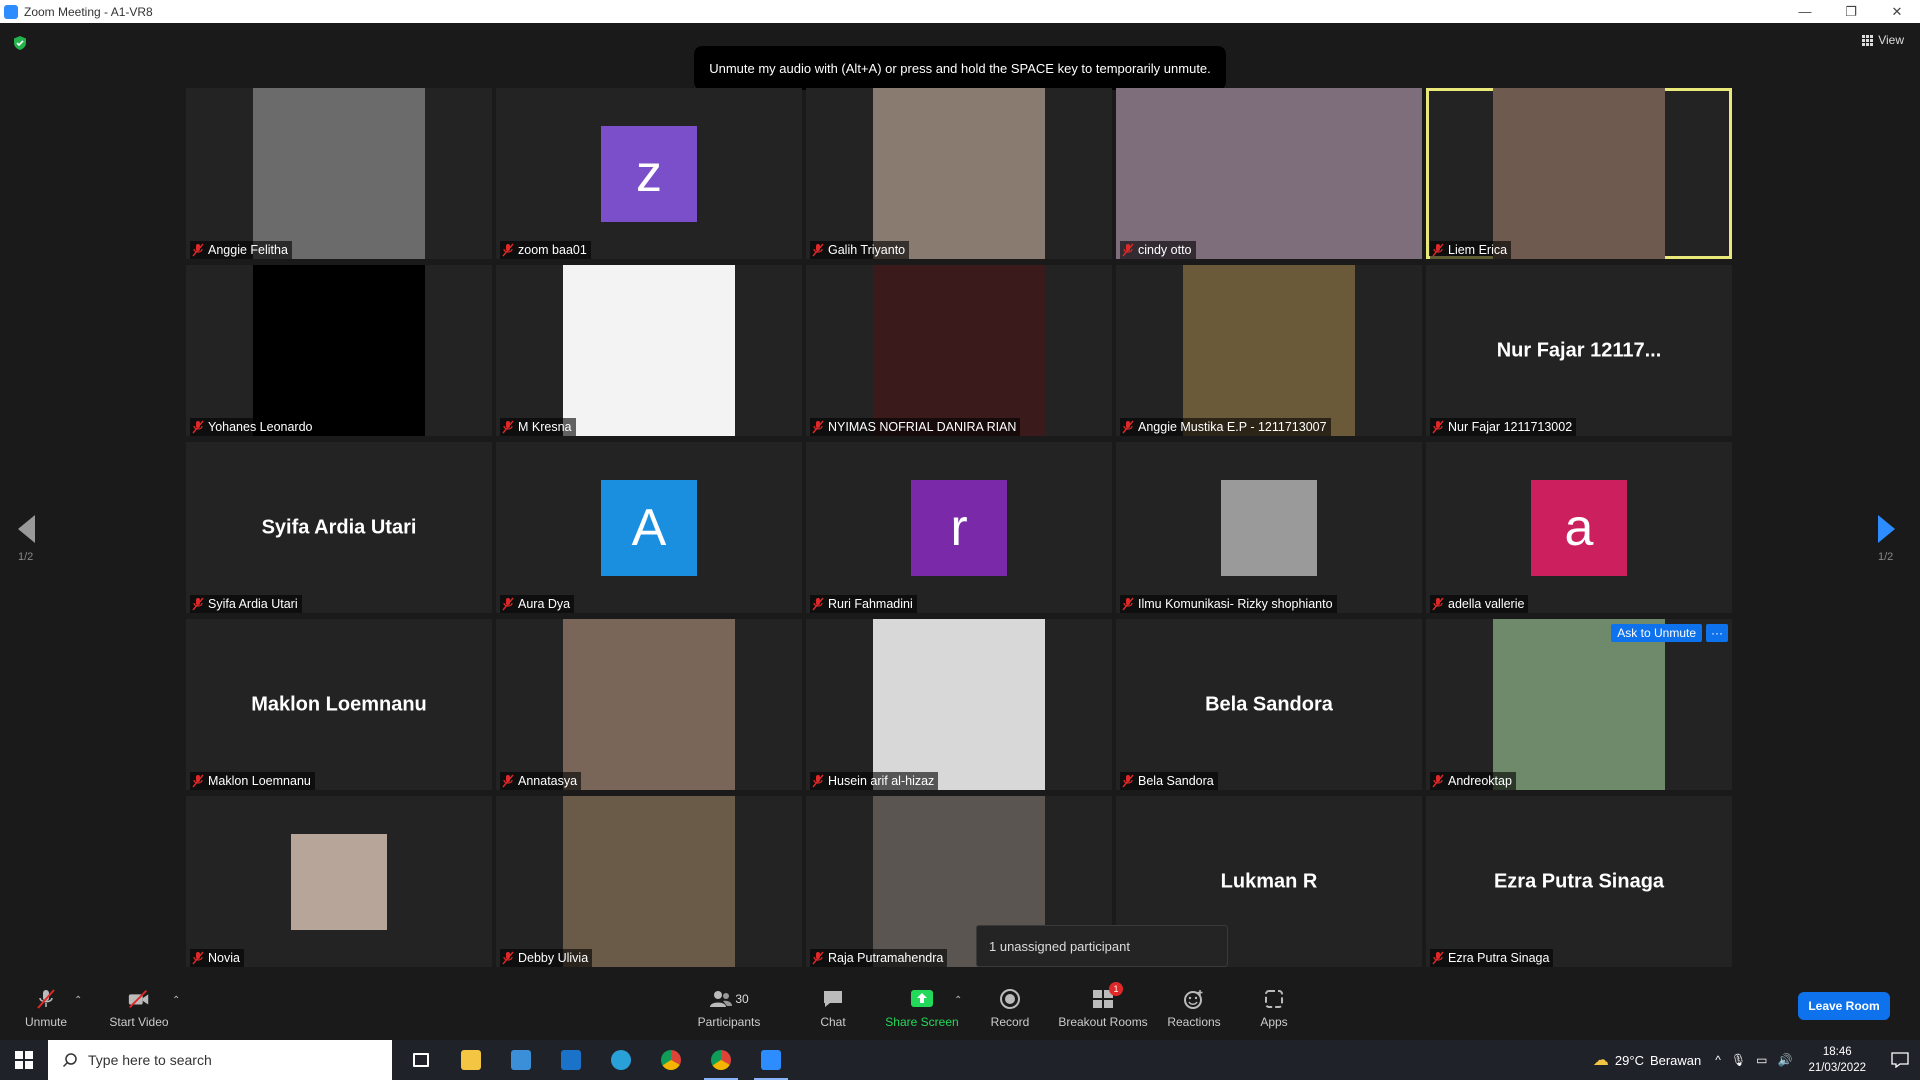 The image size is (1920, 1080). What do you see at coordinates (922, 1008) in the screenshot?
I see `share-screen-button: Share Screen` at bounding box center [922, 1008].